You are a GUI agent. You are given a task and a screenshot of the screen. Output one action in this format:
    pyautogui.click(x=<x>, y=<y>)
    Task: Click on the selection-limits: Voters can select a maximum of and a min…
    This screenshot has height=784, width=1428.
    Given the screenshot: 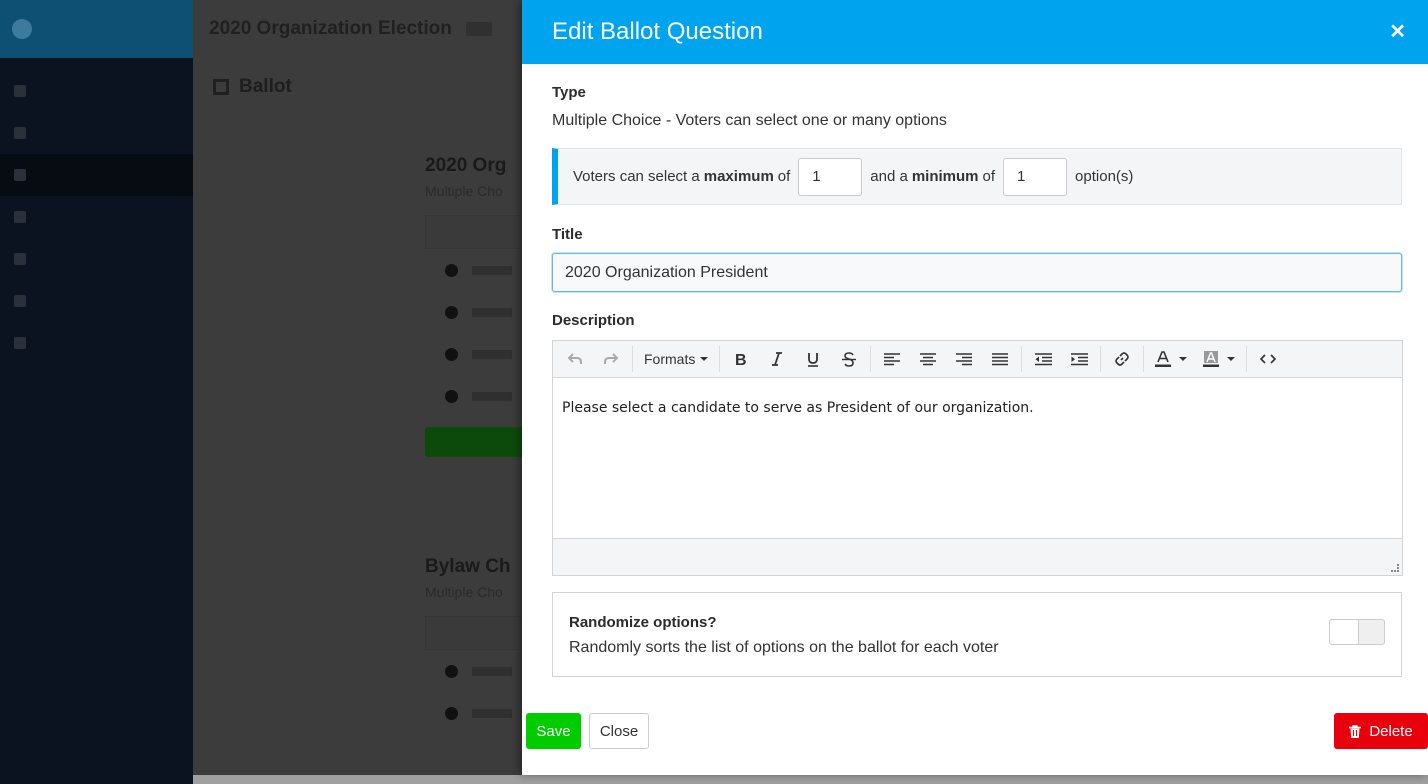 What is the action you would take?
    pyautogui.click(x=977, y=176)
    